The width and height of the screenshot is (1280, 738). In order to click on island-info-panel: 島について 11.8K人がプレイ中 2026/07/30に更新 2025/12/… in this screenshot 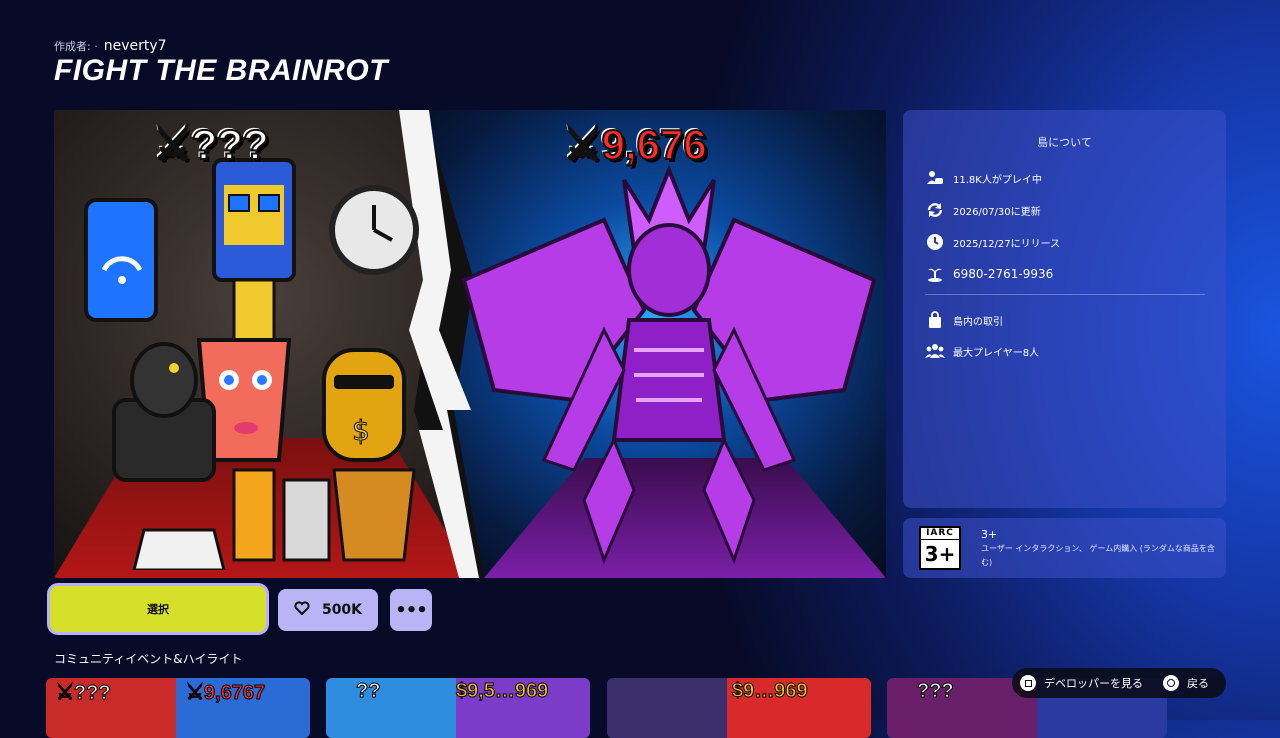, I will do `click(1064, 309)`.